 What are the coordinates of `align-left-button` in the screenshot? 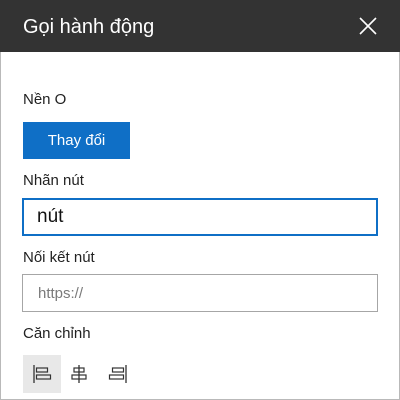 It's located at (42, 374).